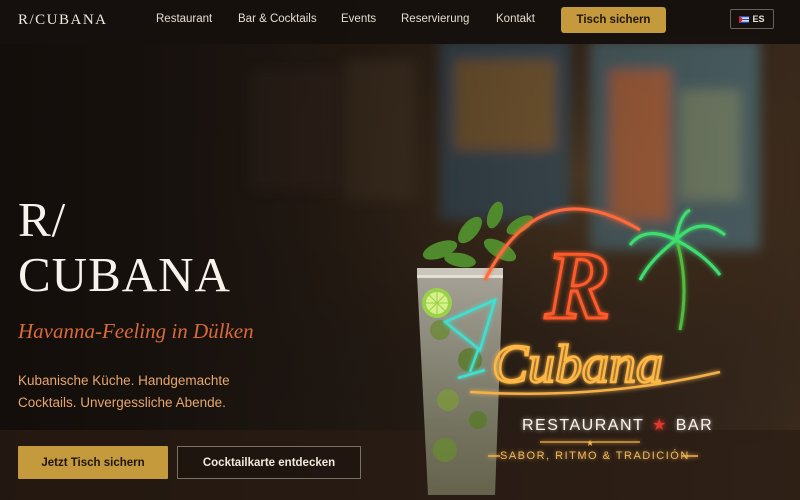 The image size is (800, 500). I want to click on language-label: ES, so click(758, 19).